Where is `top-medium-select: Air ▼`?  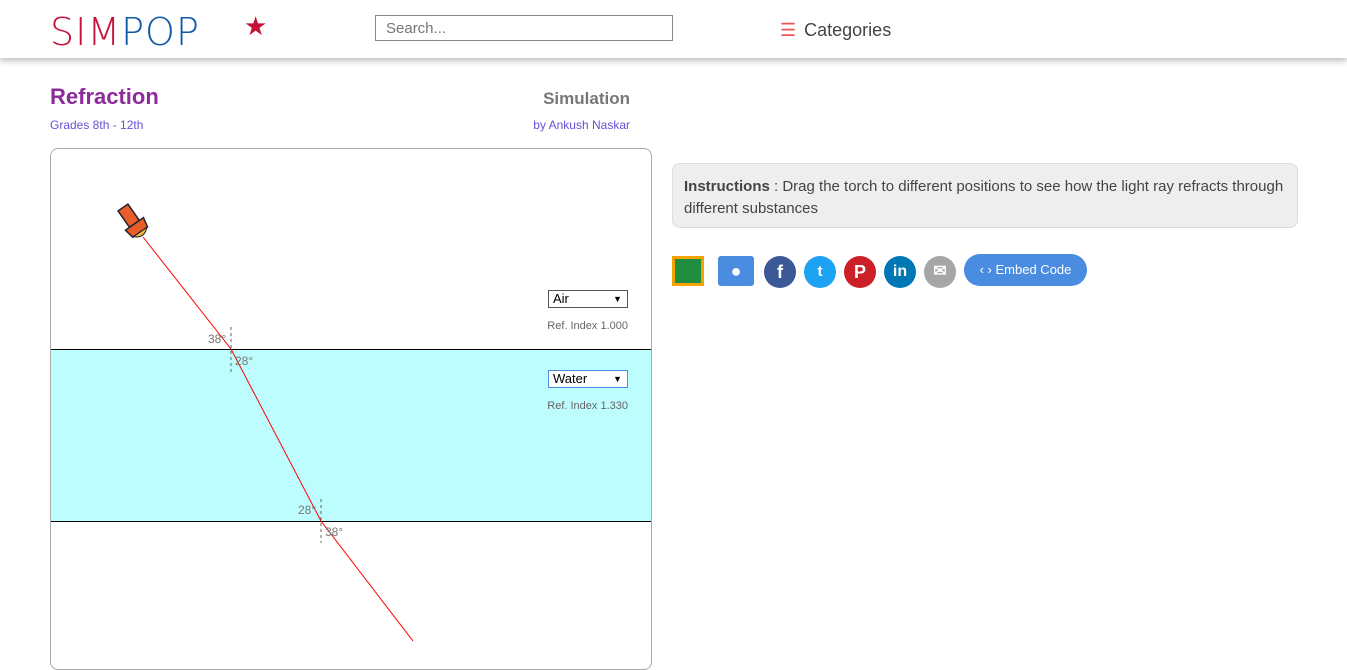 top-medium-select: Air ▼ is located at coordinates (588, 299).